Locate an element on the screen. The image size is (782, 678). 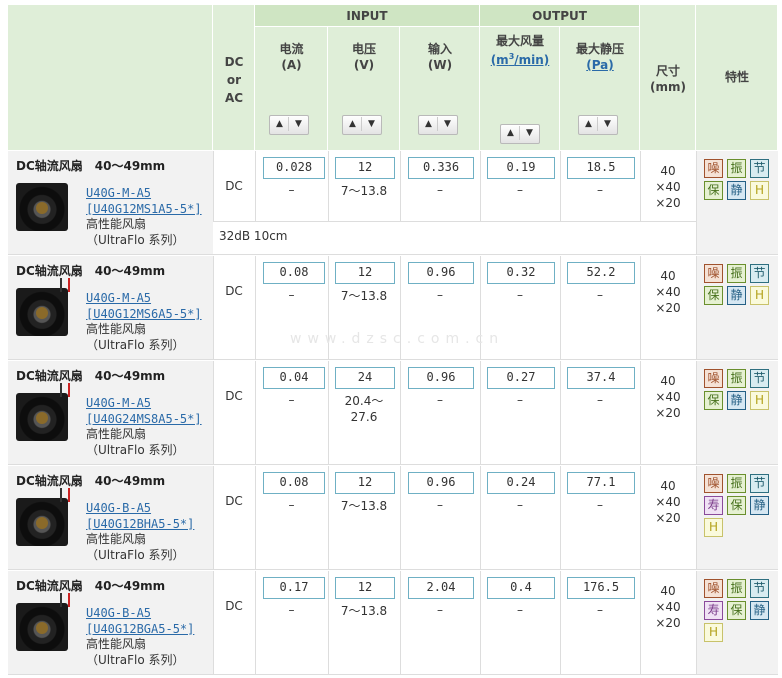
pressure-value: 77.1 is located at coordinates (601, 483).